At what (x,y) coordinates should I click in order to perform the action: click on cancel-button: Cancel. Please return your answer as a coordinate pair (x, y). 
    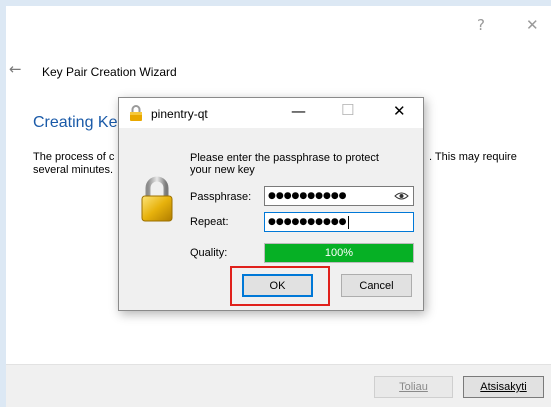
    Looking at the image, I should click on (376, 285).